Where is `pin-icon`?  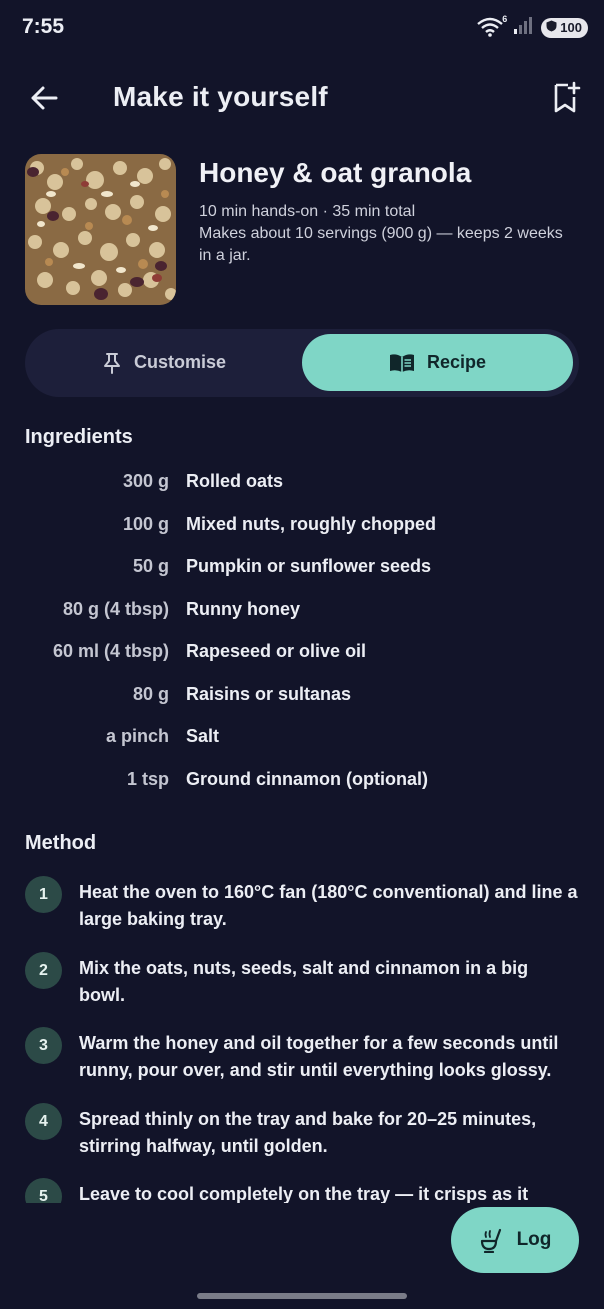 pin-icon is located at coordinates (111, 363).